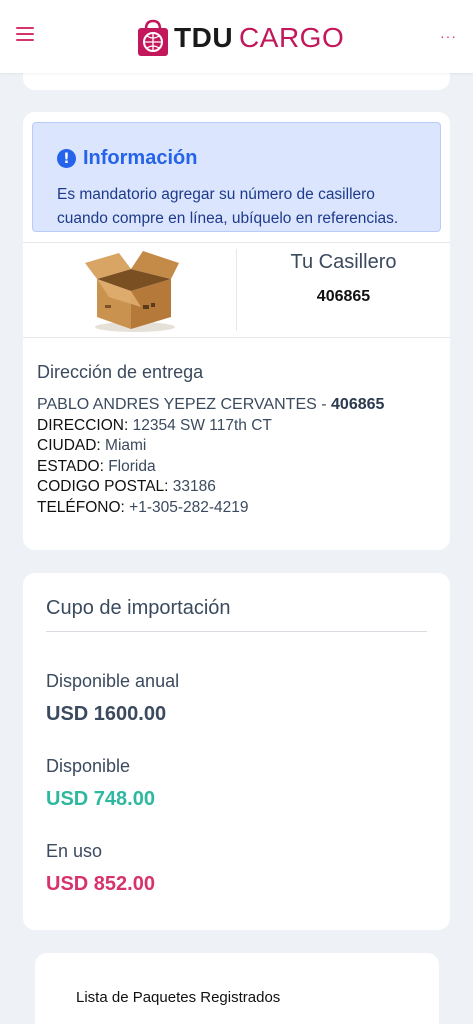 The image size is (473, 1024). I want to click on recipient-locker-code: 406865, so click(358, 404).